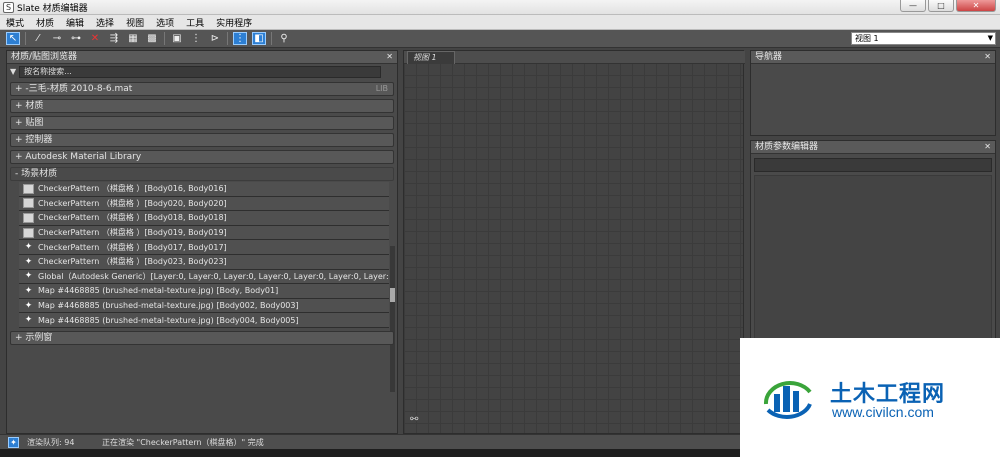  I want to click on list-item: CheckerPattern （棋盘格 ）[Body016, Body016], so click(204, 189).